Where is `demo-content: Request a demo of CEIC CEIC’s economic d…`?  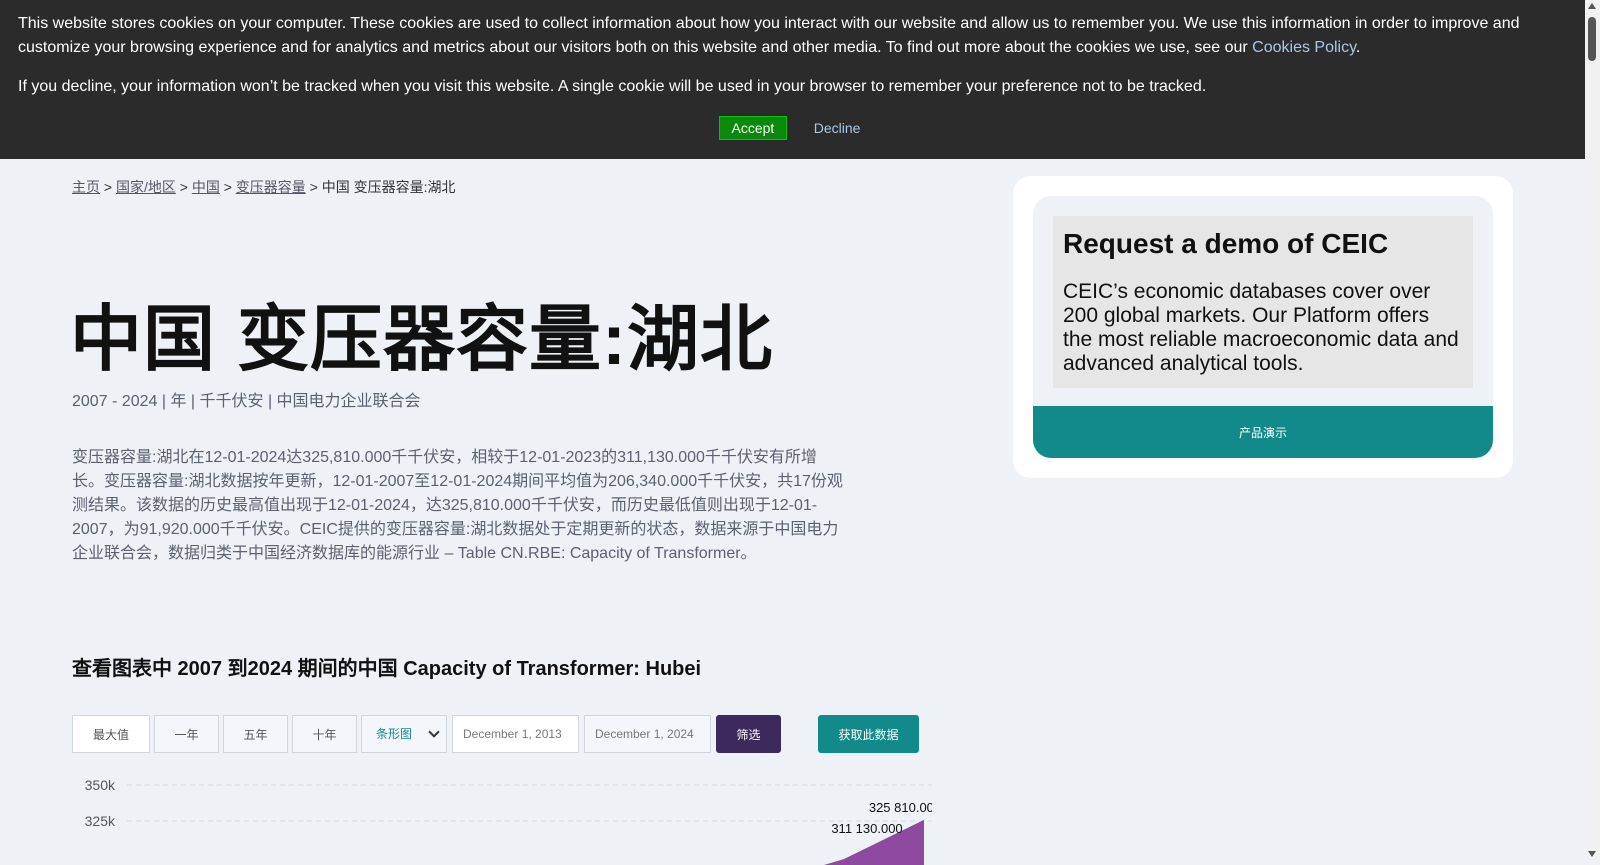
demo-content: Request a demo of CEIC CEIC’s economic d… is located at coordinates (1263, 302).